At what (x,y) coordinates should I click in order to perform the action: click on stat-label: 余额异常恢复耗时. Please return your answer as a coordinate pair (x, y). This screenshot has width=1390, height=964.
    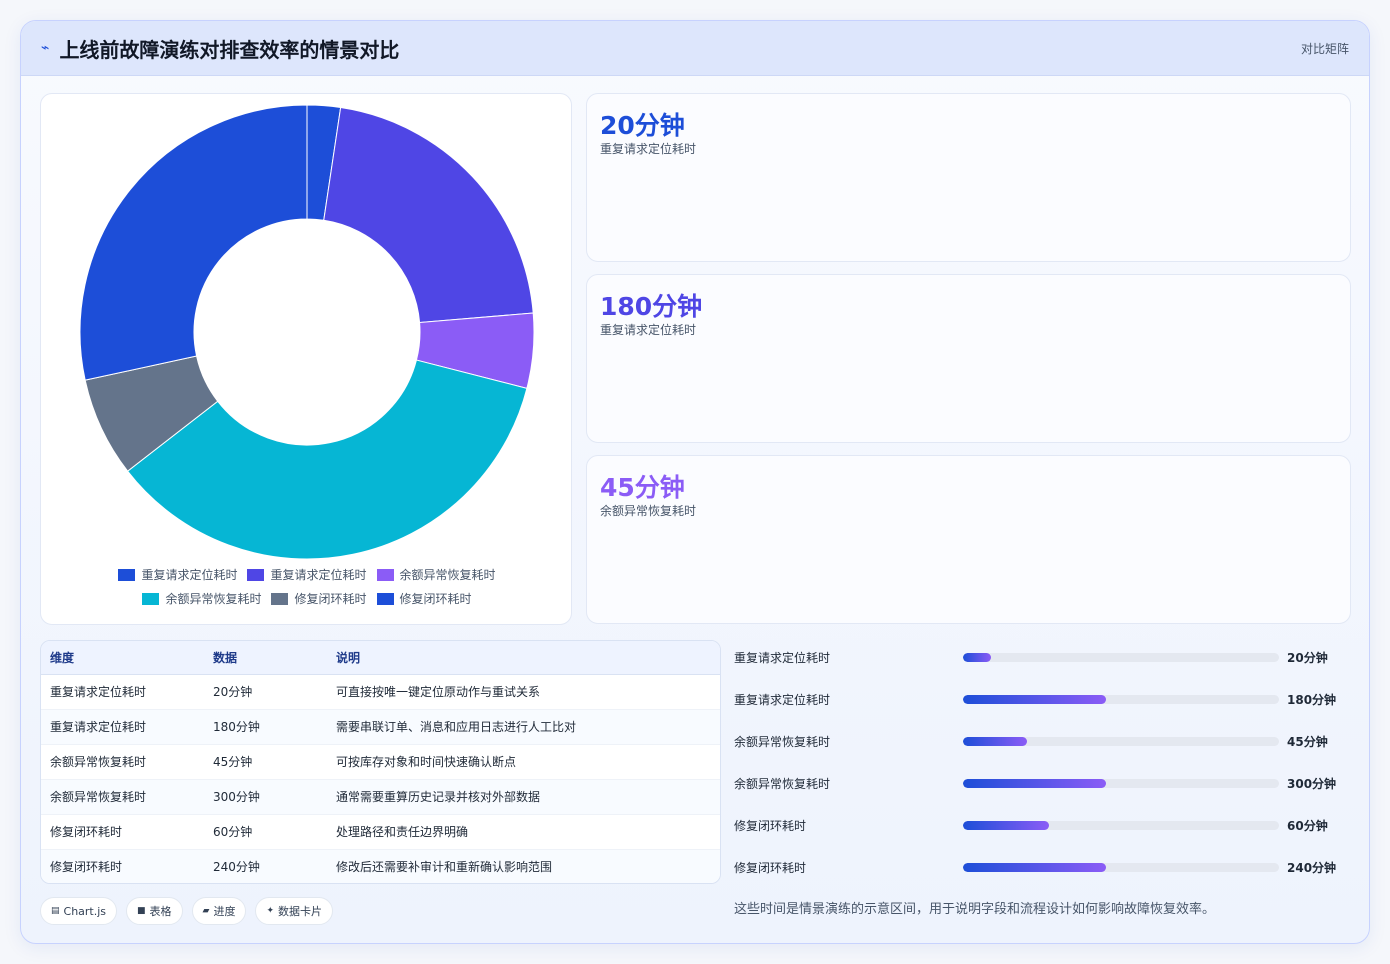
    Looking at the image, I should click on (648, 511).